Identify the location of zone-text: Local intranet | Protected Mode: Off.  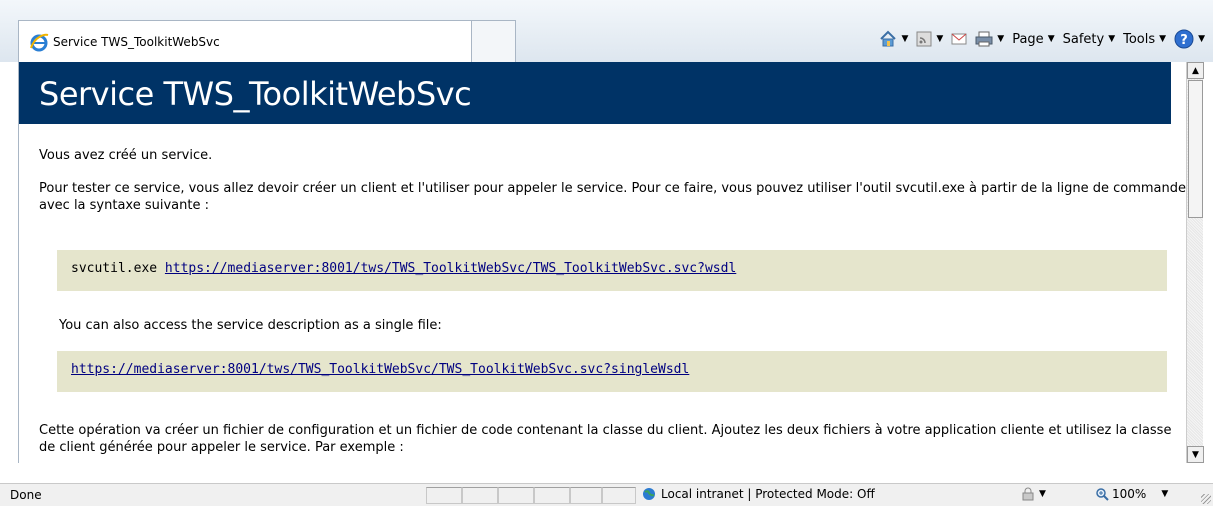
(768, 494).